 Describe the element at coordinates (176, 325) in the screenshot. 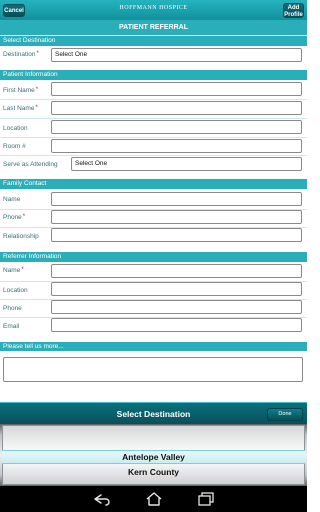

I see `referrer-email-input` at that location.